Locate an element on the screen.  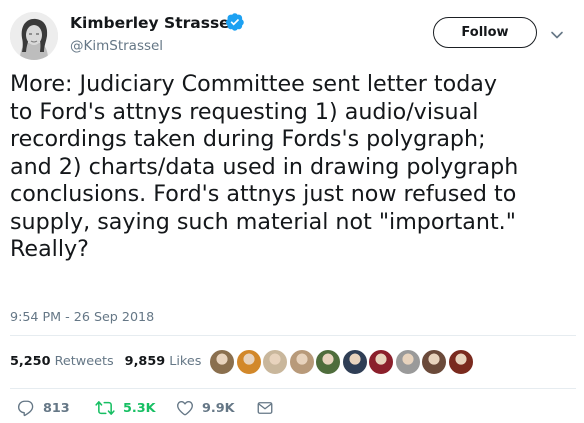
retweet-count: 5.3K is located at coordinates (139, 408).